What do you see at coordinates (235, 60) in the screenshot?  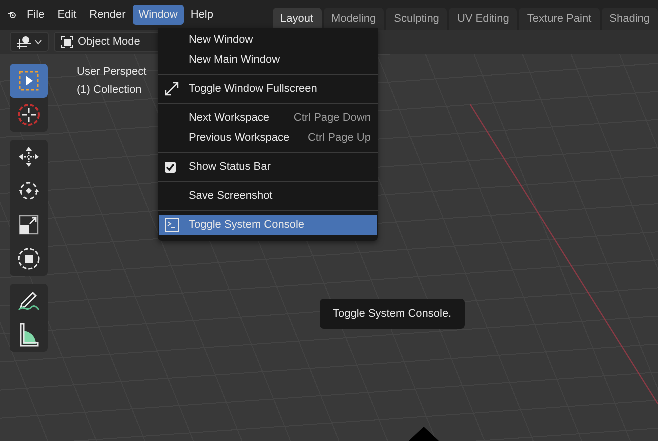 I see `menu-entry-label: New Main Window` at bounding box center [235, 60].